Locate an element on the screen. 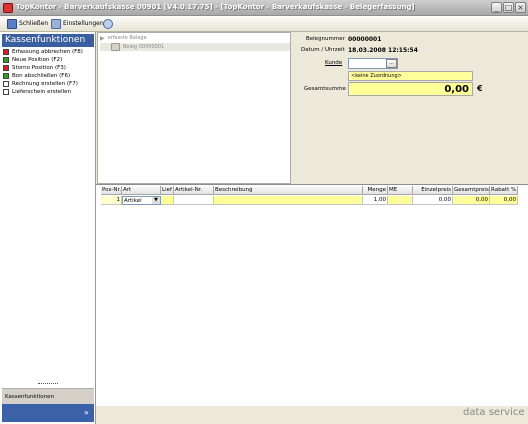 This screenshot has width=528, height=424. tree-node-label: erfasste Belege is located at coordinates (127, 38).